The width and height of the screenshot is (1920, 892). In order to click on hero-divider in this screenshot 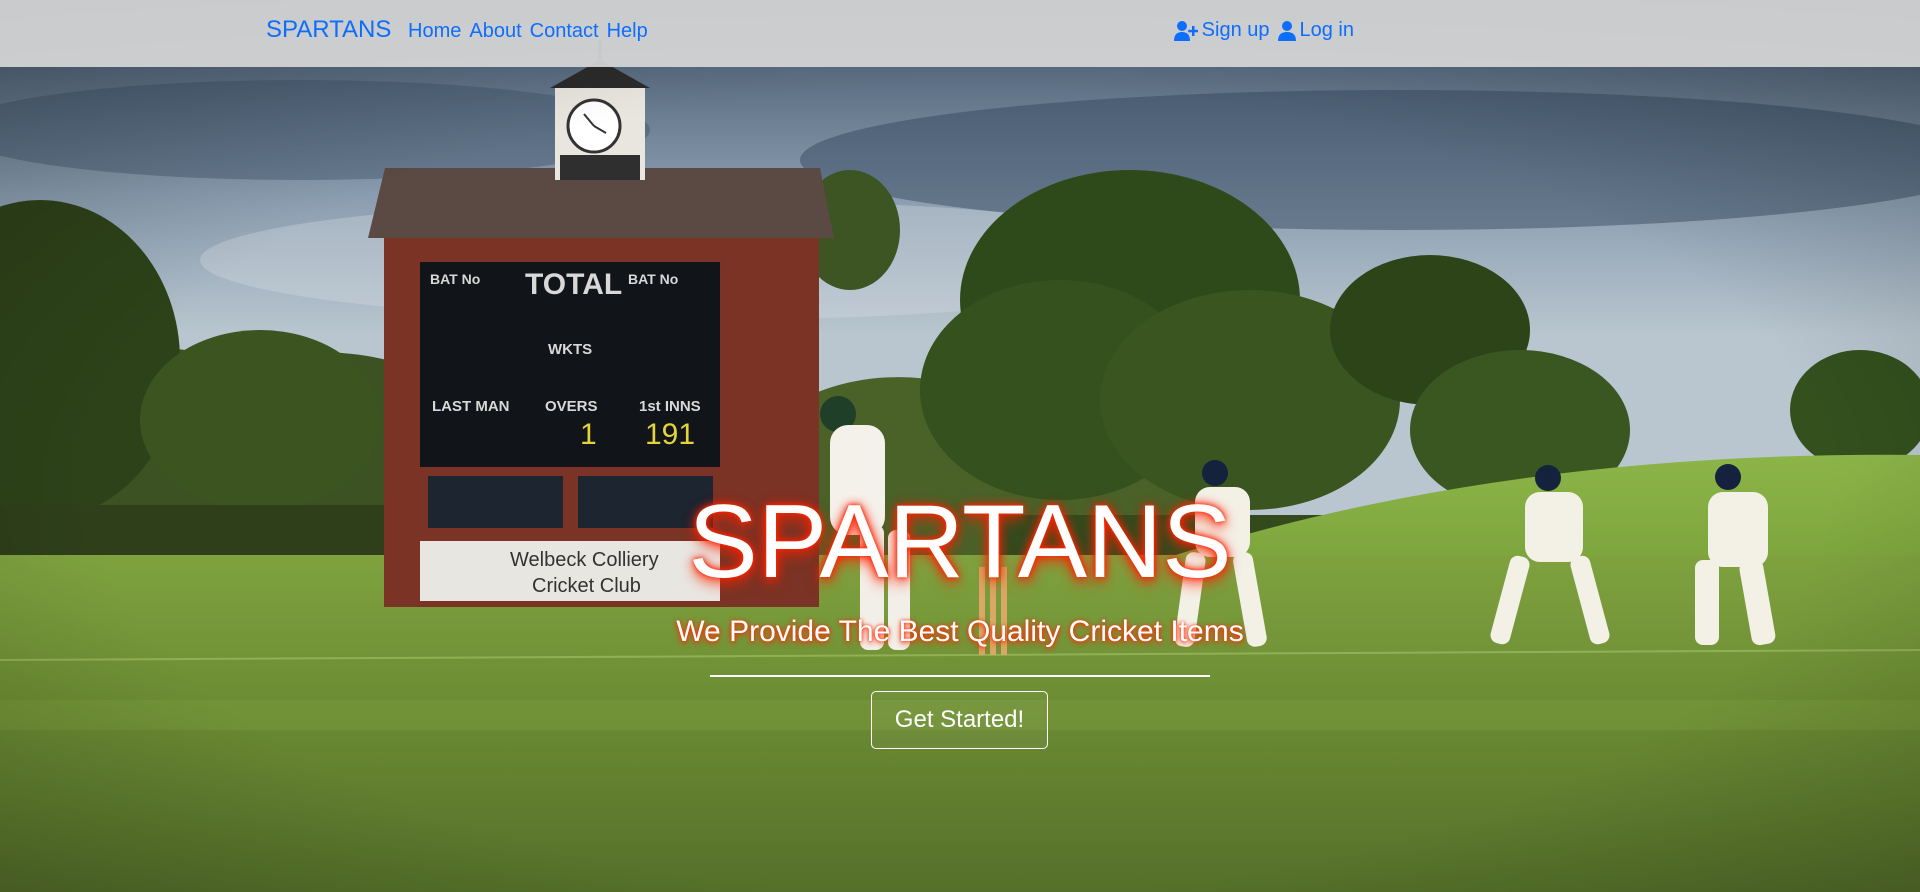, I will do `click(960, 676)`.